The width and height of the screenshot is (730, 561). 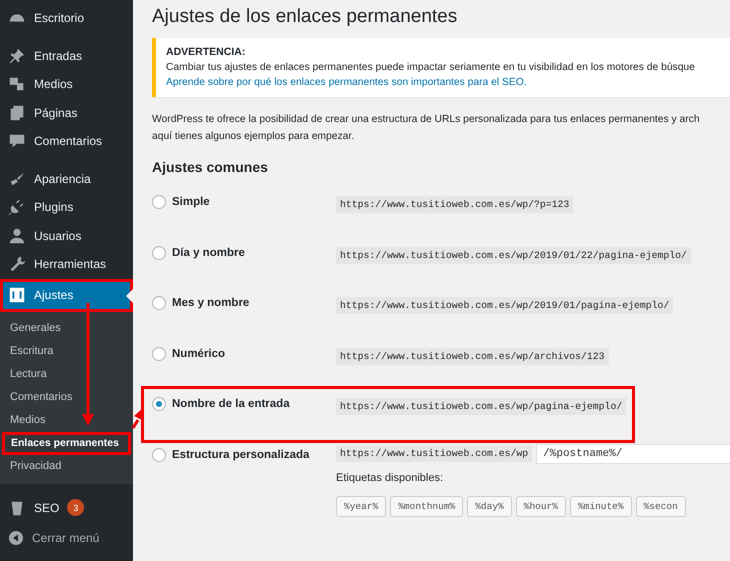 I want to click on sidebar-item: Escritorio, so click(x=66, y=18).